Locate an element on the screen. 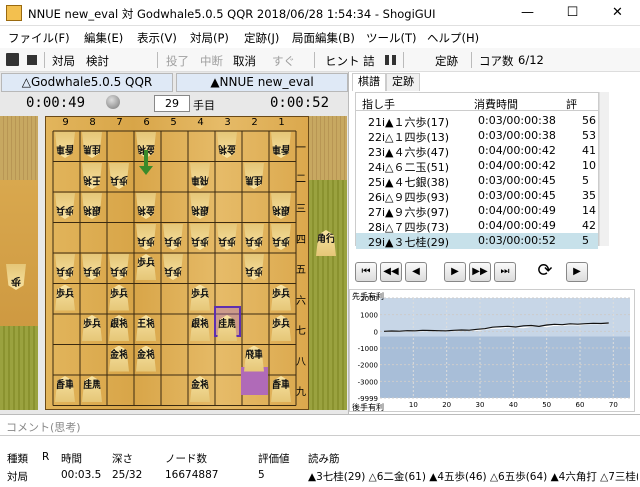 This screenshot has height=487, width=640. hint-arrow-head is located at coordinates (146, 170).